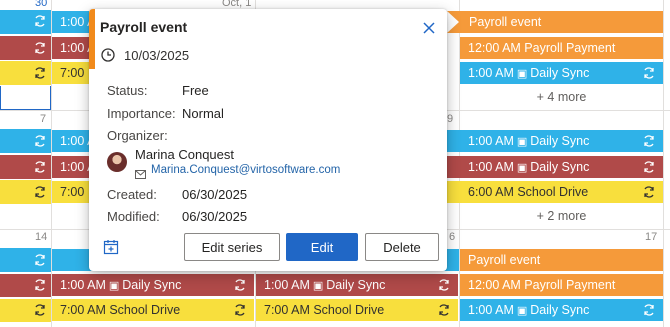  What do you see at coordinates (137, 135) in the screenshot?
I see `organizer-label: Organizer:` at bounding box center [137, 135].